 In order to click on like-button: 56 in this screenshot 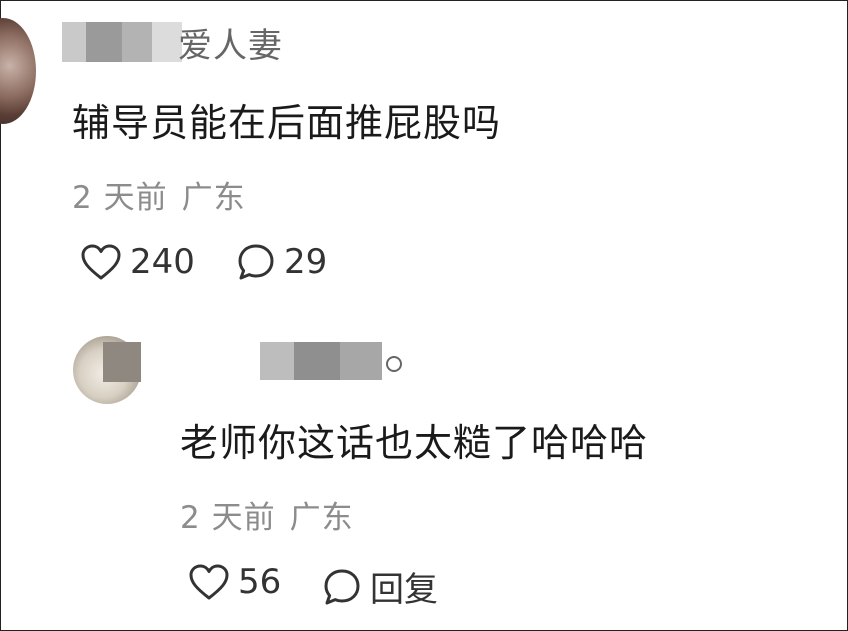, I will do `click(234, 582)`.